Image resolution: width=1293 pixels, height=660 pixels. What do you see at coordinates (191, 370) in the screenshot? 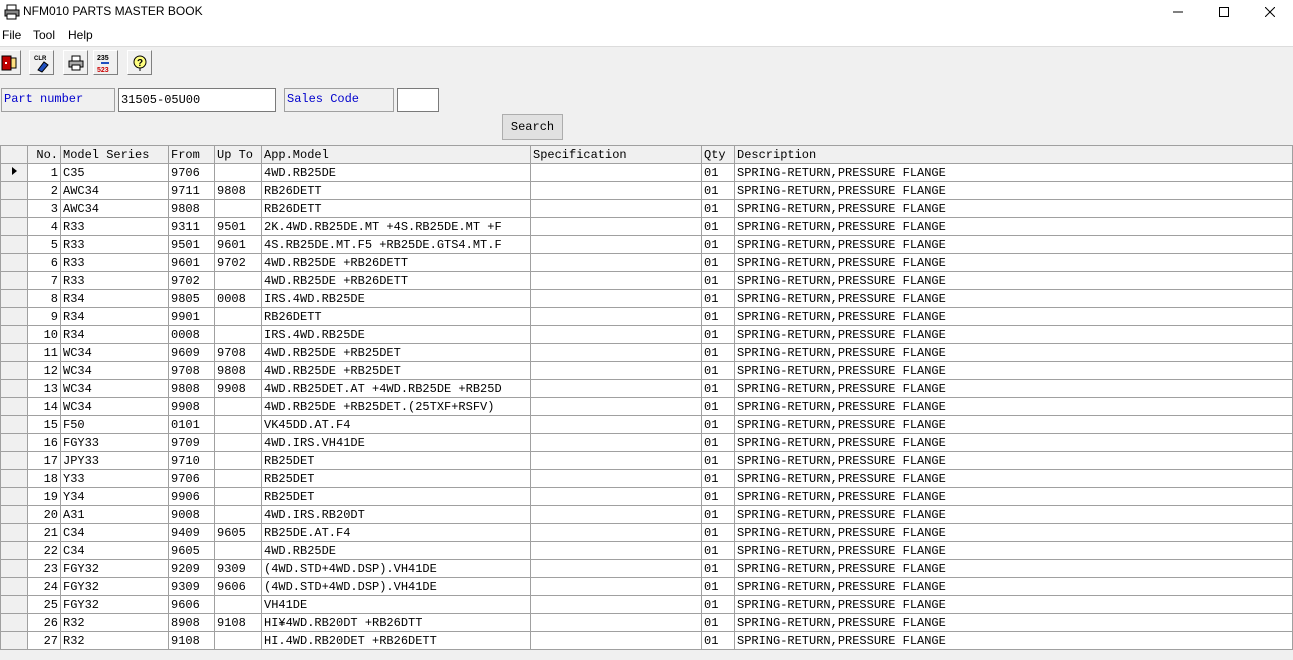
I see `col-from-cell: 9708` at bounding box center [191, 370].